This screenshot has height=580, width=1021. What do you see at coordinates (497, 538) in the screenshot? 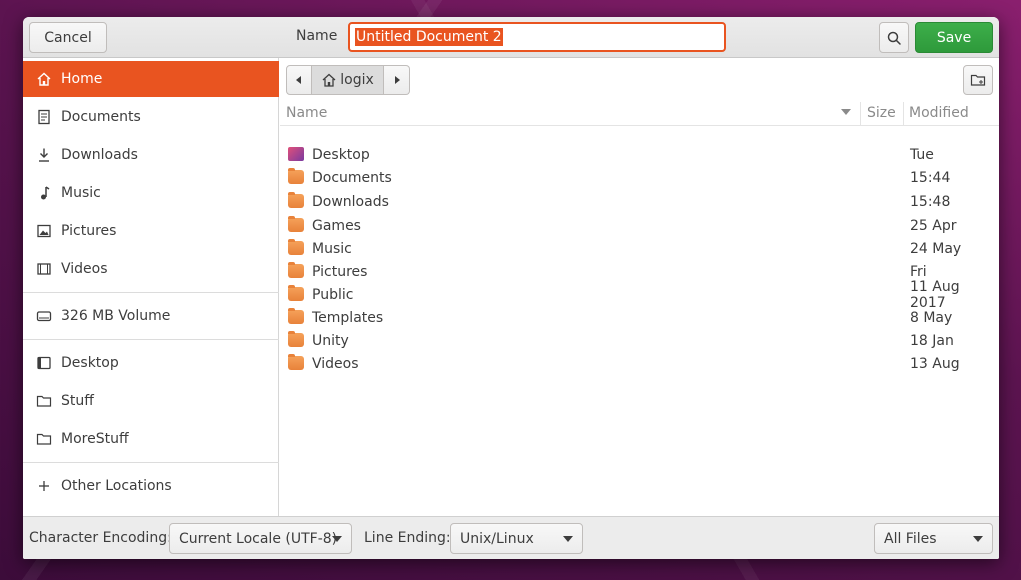
I see `line-ending-value: Unix/Linux` at bounding box center [497, 538].